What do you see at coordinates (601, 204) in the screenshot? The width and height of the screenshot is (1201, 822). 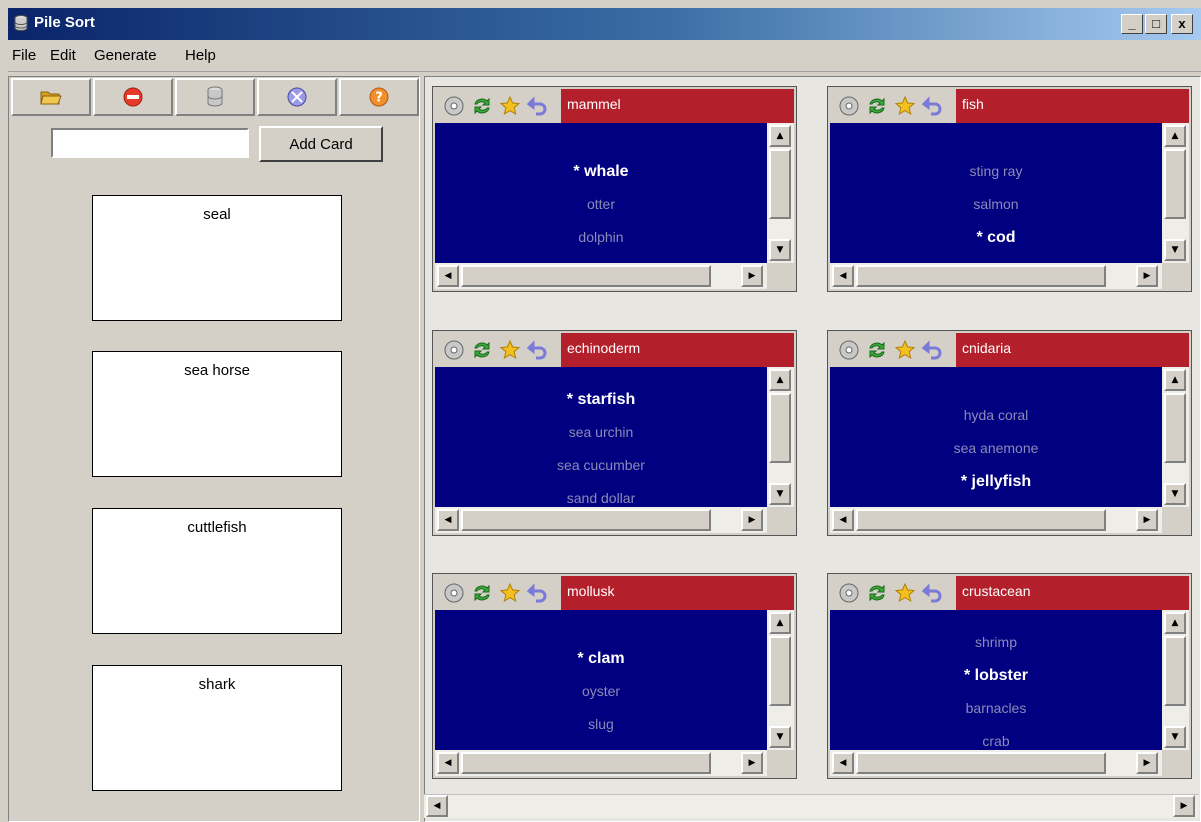 I see `pile-item: otter` at bounding box center [601, 204].